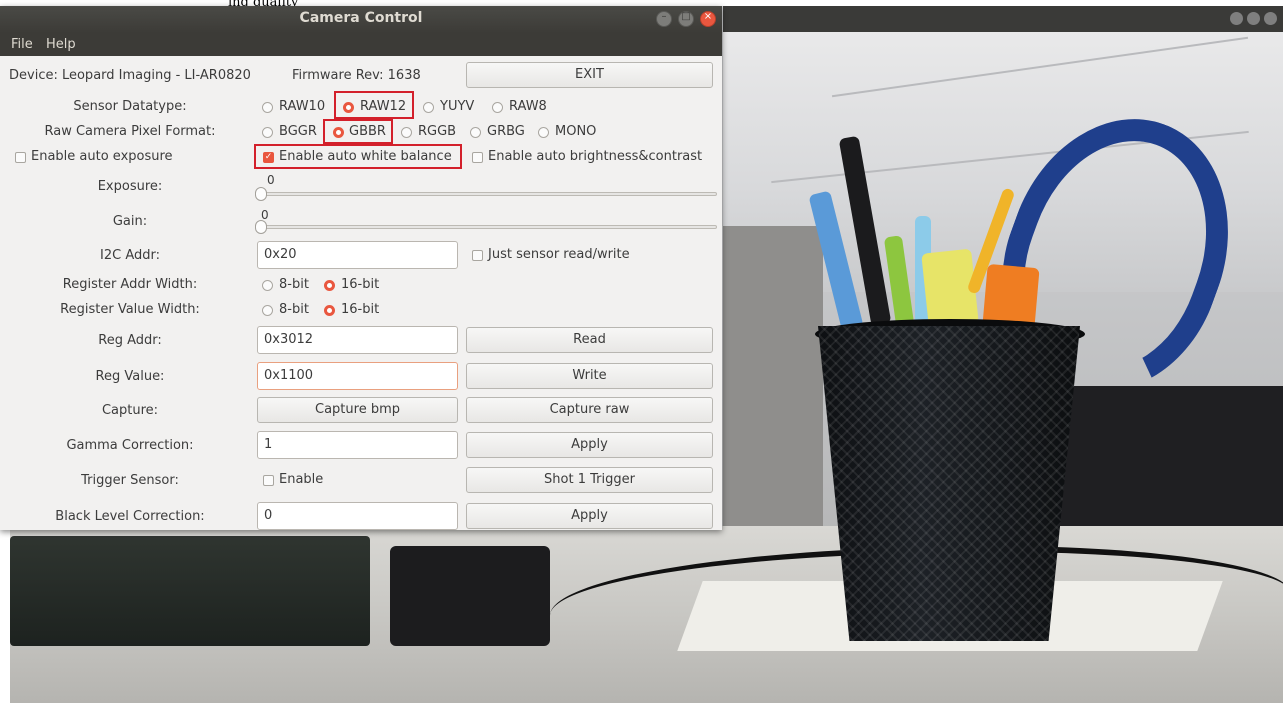  Describe the element at coordinates (949, 483) in the screenshot. I see `pen-cup` at that location.